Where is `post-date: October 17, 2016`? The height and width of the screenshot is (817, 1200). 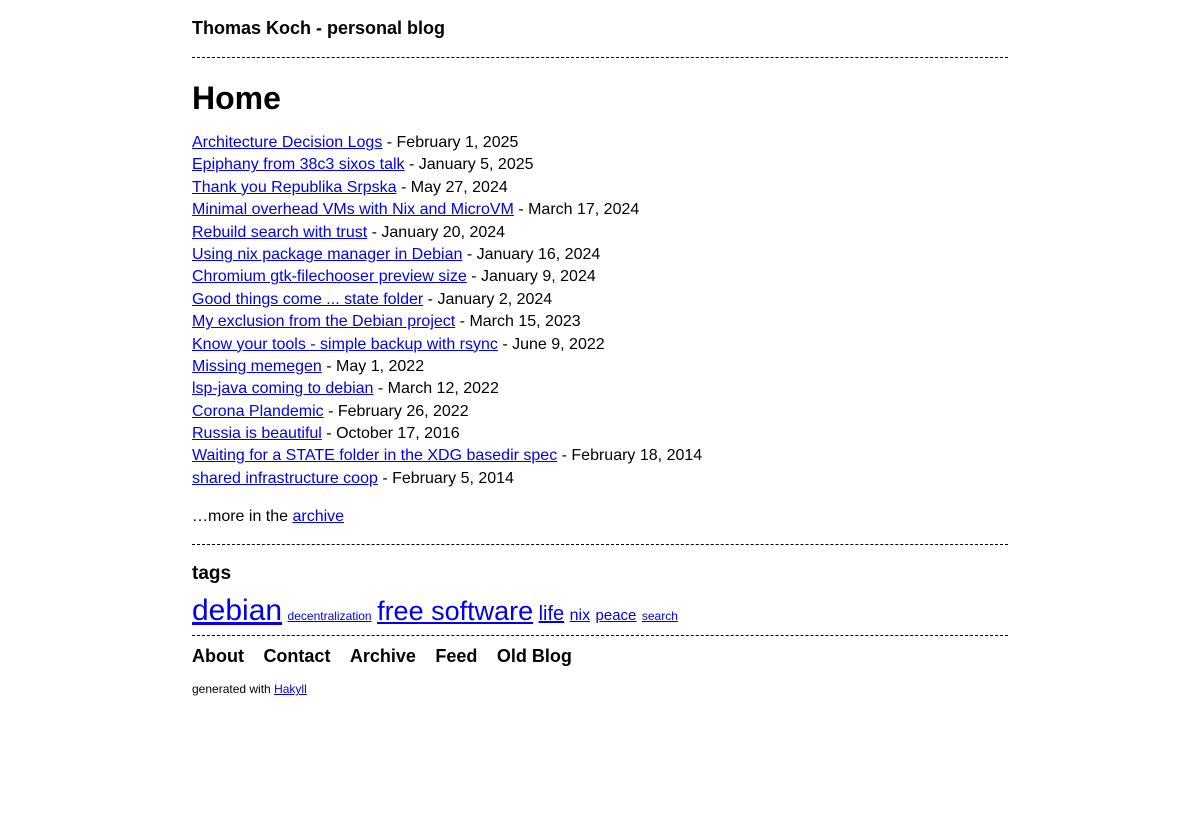 post-date: October 17, 2016 is located at coordinates (398, 434).